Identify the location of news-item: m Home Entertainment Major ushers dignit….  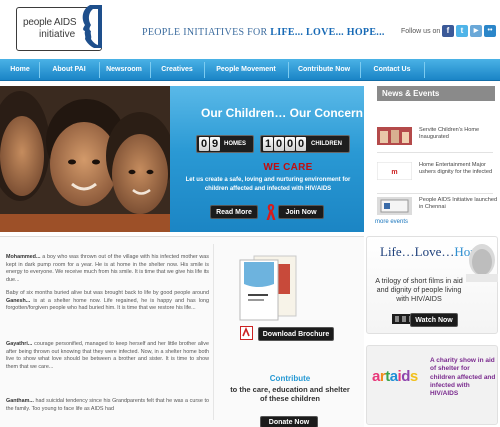
(436, 176).